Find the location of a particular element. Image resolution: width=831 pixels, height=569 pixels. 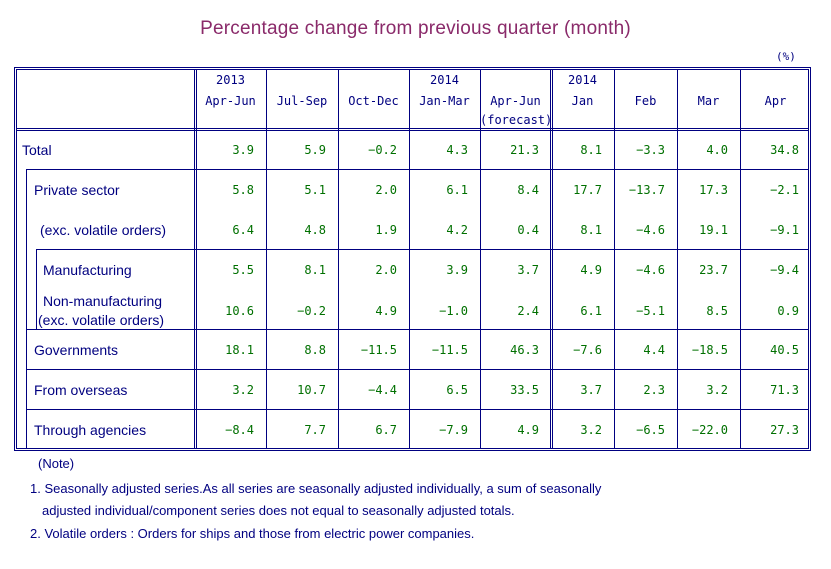

table-cell: 4.0 is located at coordinates (717, 150).